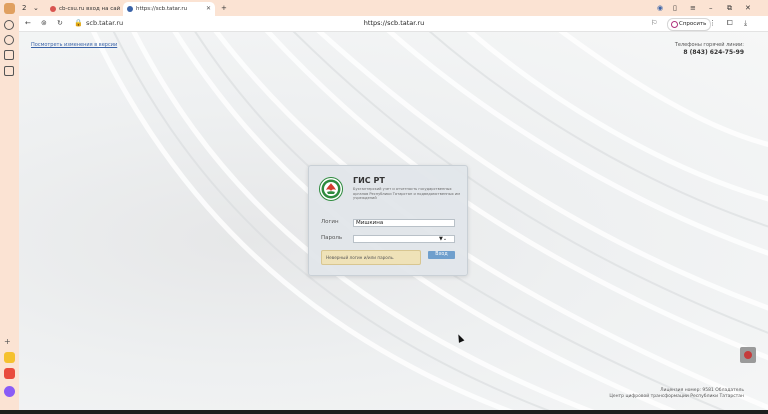 The height and width of the screenshot is (414, 768). I want to click on history-icon, so click(9, 25).